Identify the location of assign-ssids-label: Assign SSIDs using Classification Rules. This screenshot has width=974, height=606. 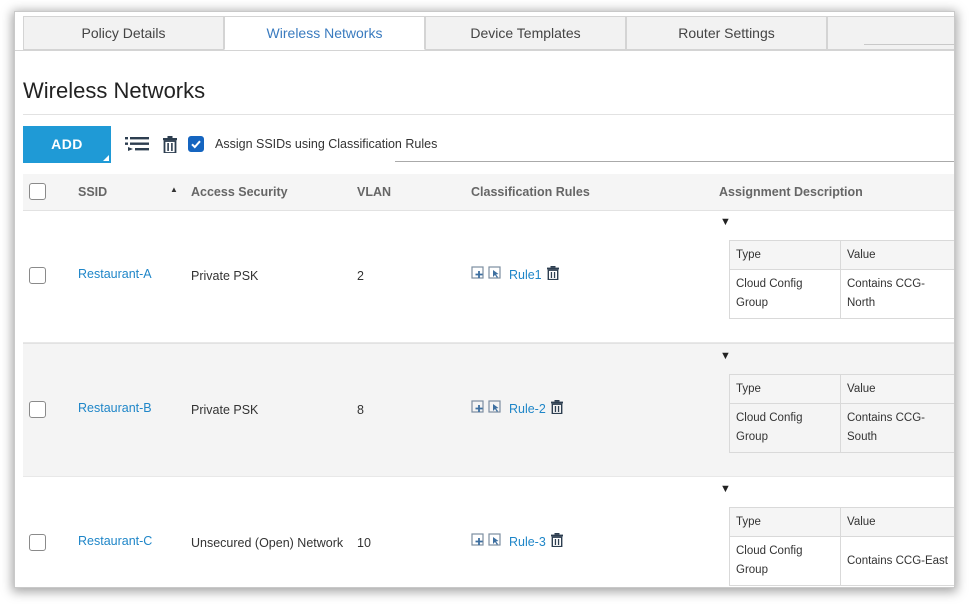
(326, 144).